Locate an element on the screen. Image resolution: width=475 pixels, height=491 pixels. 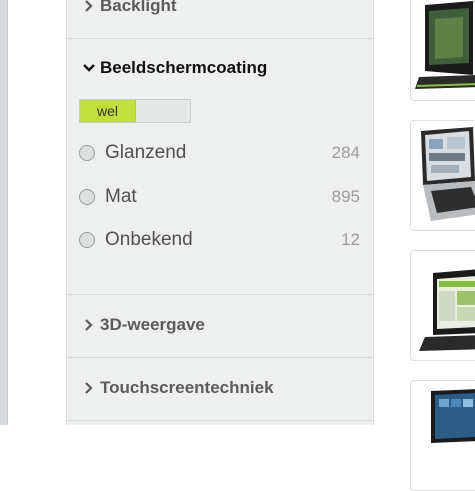
option-label: Glanzend is located at coordinates (146, 152).